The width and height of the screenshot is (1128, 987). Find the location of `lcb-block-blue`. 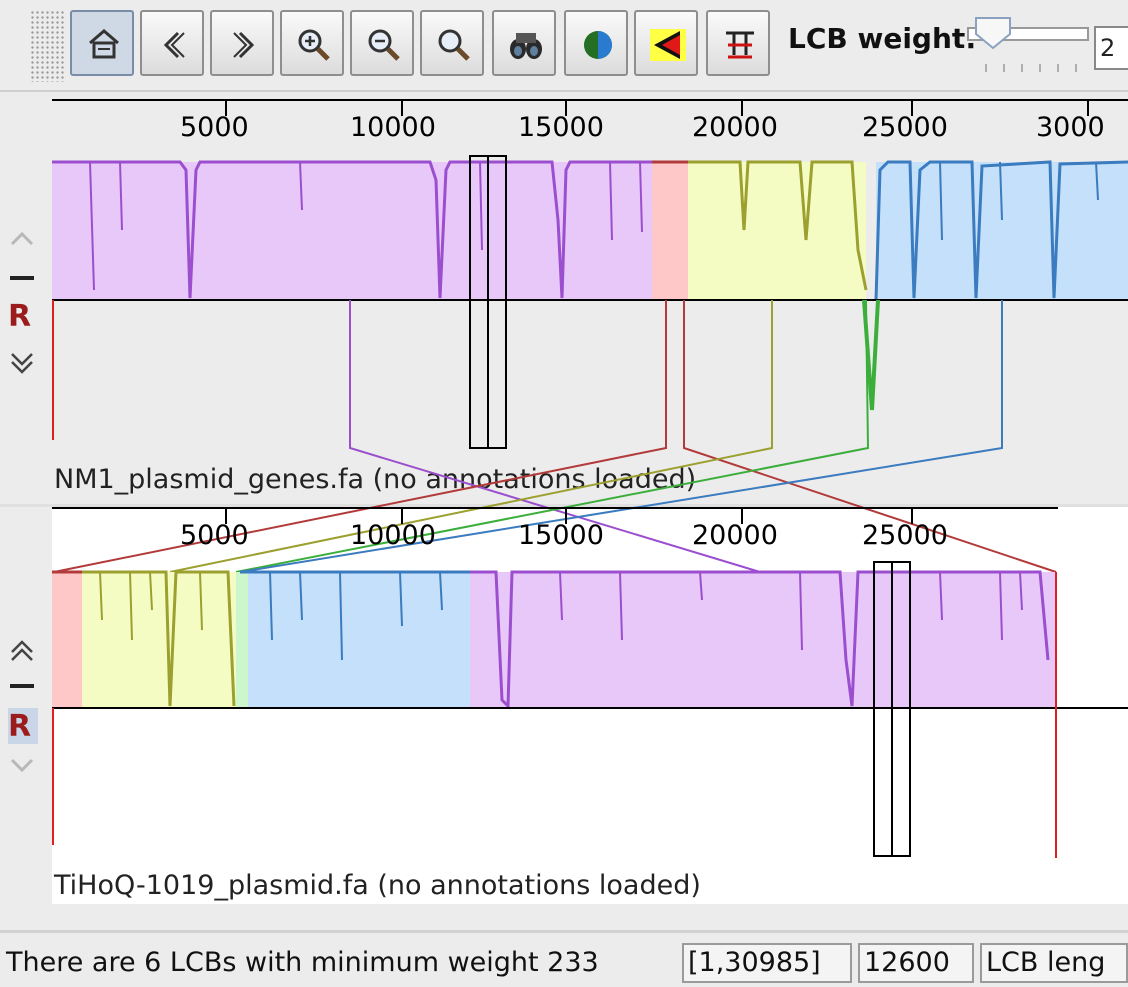

lcb-block-blue is located at coordinates (359, 640).